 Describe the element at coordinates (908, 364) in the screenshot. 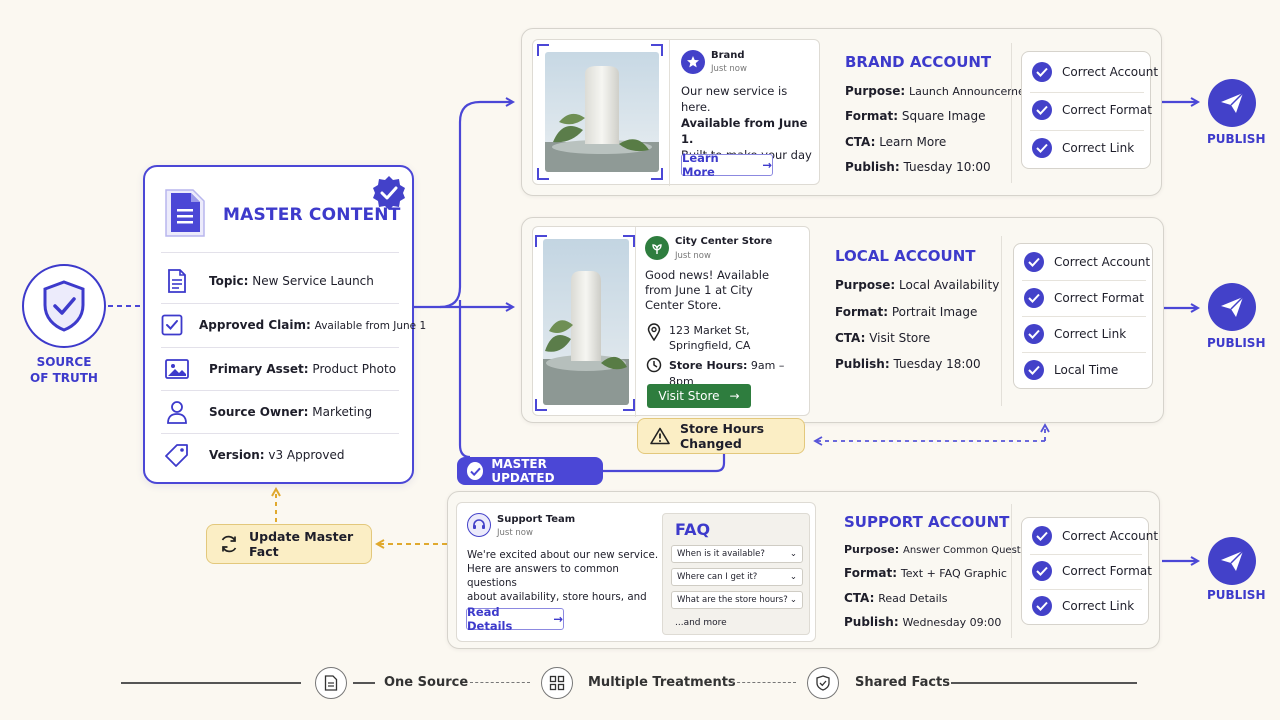

I see `local-publish-time: Publish: Tuesday 18:00` at that location.